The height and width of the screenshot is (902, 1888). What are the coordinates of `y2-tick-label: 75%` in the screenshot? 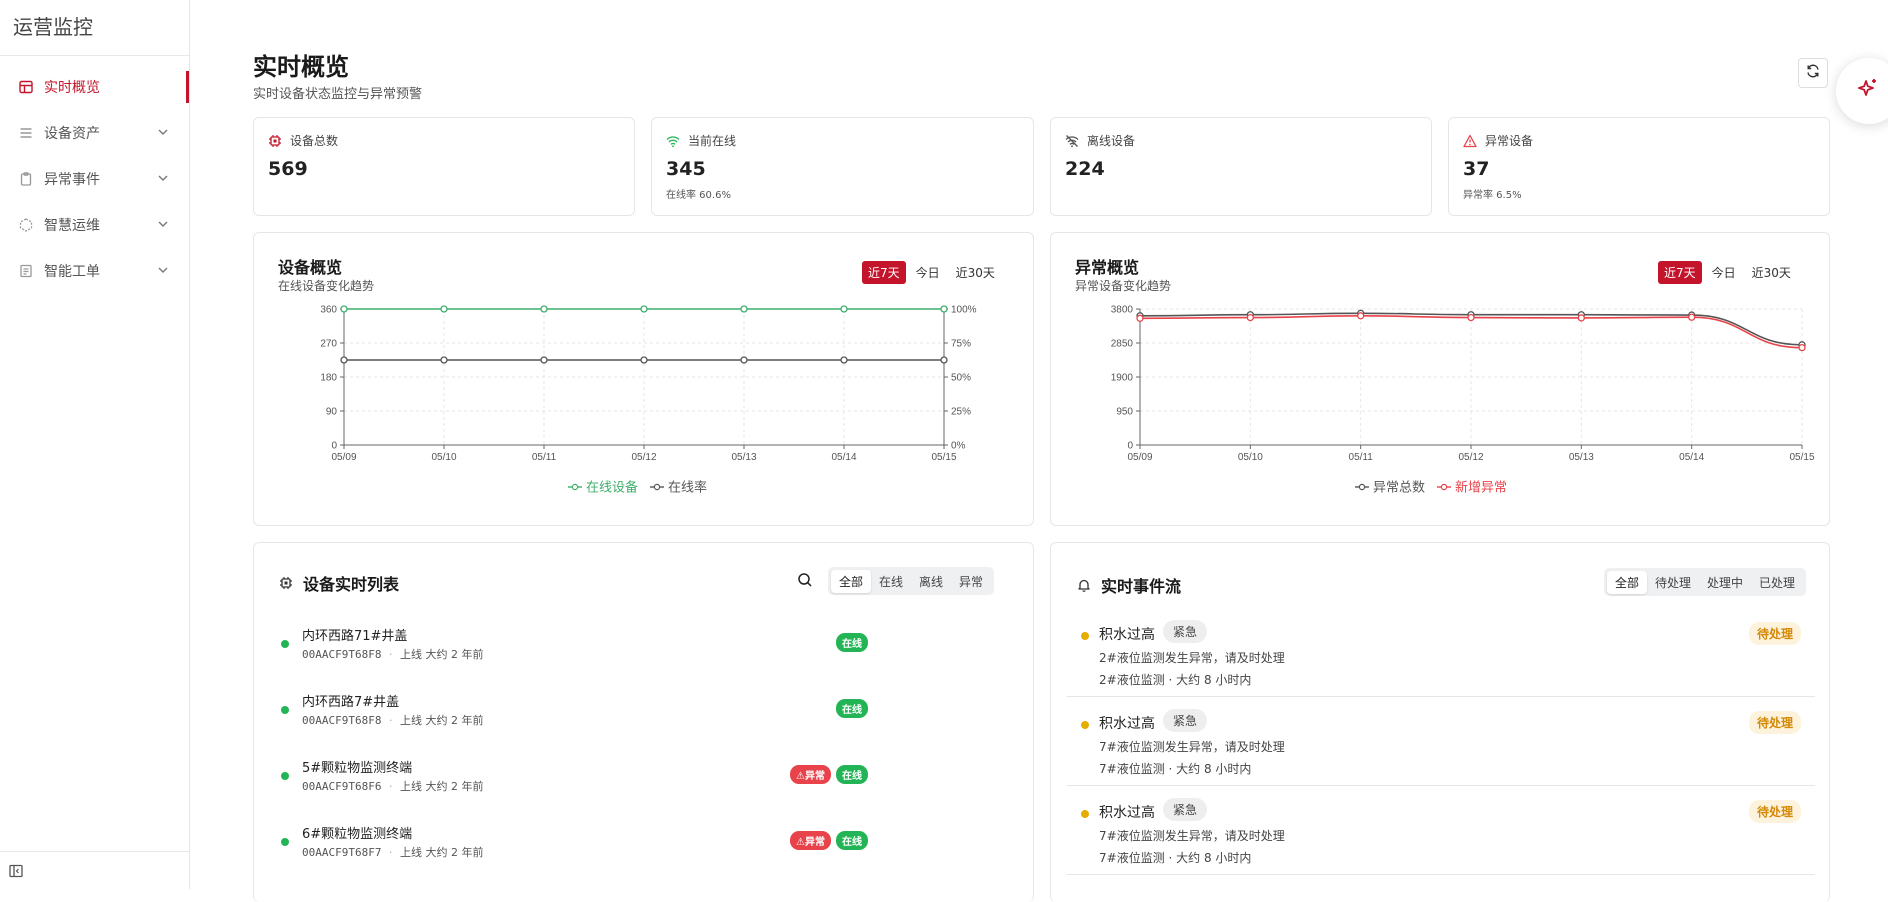 It's located at (961, 344).